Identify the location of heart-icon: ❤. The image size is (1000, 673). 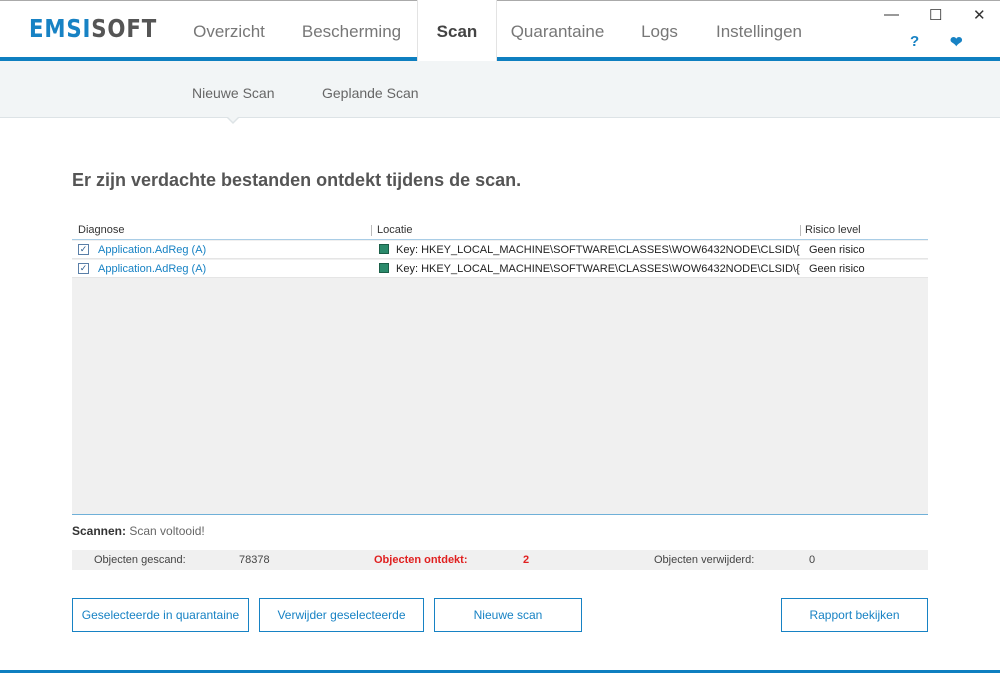
(956, 42).